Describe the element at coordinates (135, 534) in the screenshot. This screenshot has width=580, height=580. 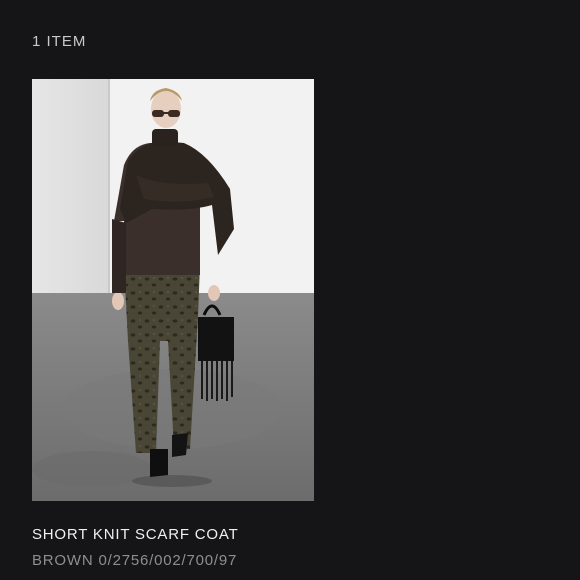
I see `product-name: SHORT KNIT SCARF COAT` at that location.